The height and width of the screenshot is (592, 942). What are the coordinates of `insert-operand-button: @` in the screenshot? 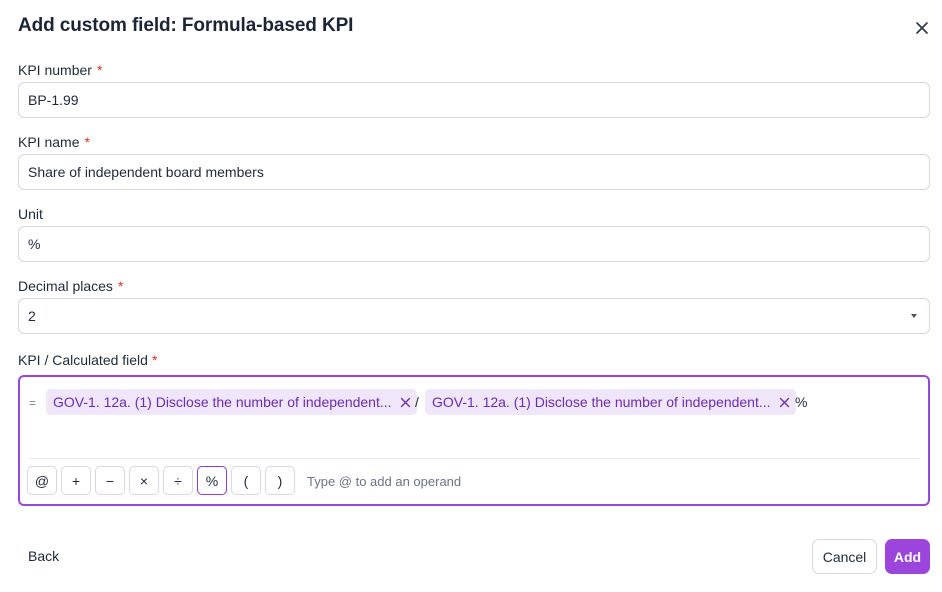 It's located at (42, 480).